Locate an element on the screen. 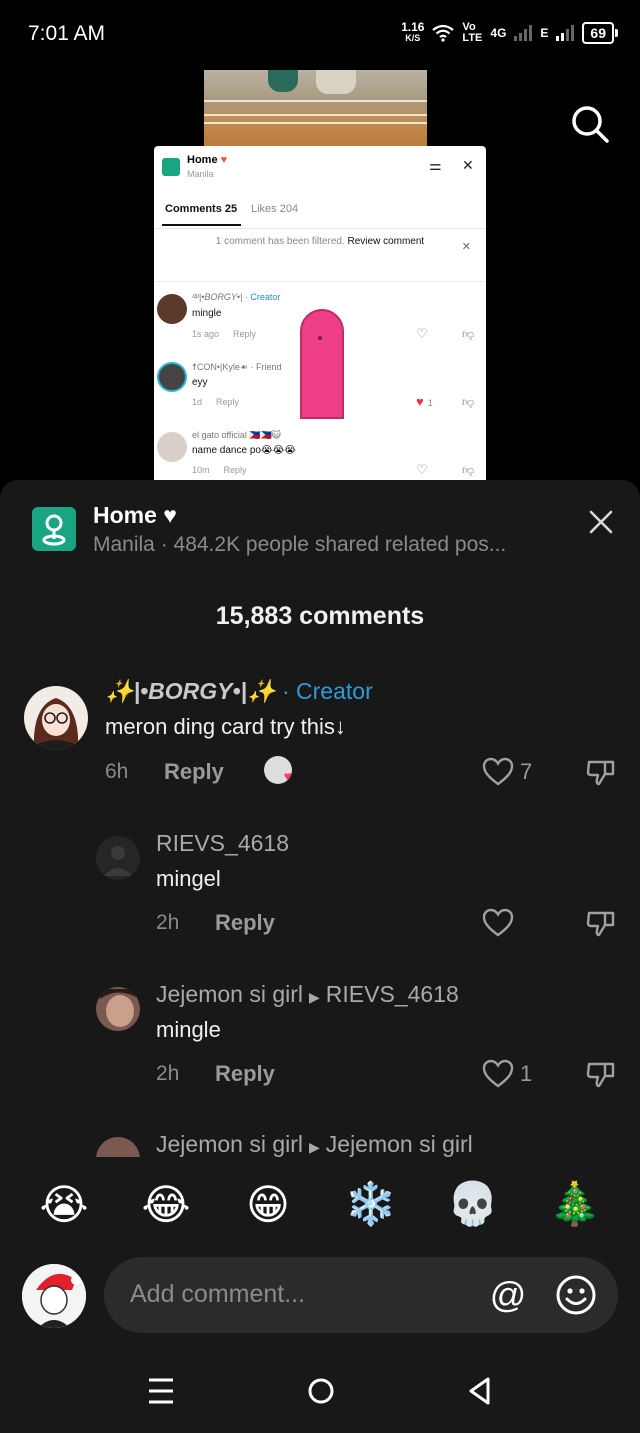 The image size is (640, 1433). mini-comment-text: name dance po😭😭😭 is located at coordinates (244, 450).